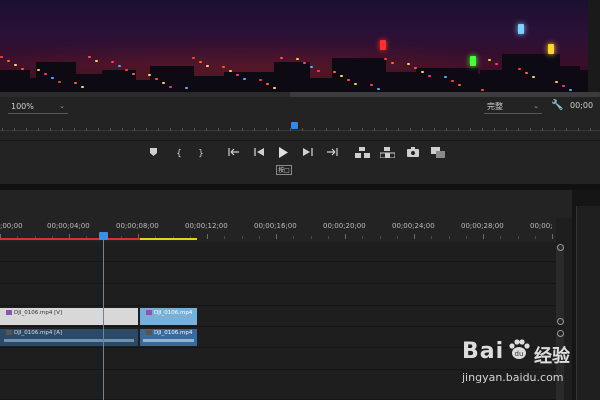 The height and width of the screenshot is (400, 600). Describe the element at coordinates (387, 154) in the screenshot. I see `extract-icon` at that location.